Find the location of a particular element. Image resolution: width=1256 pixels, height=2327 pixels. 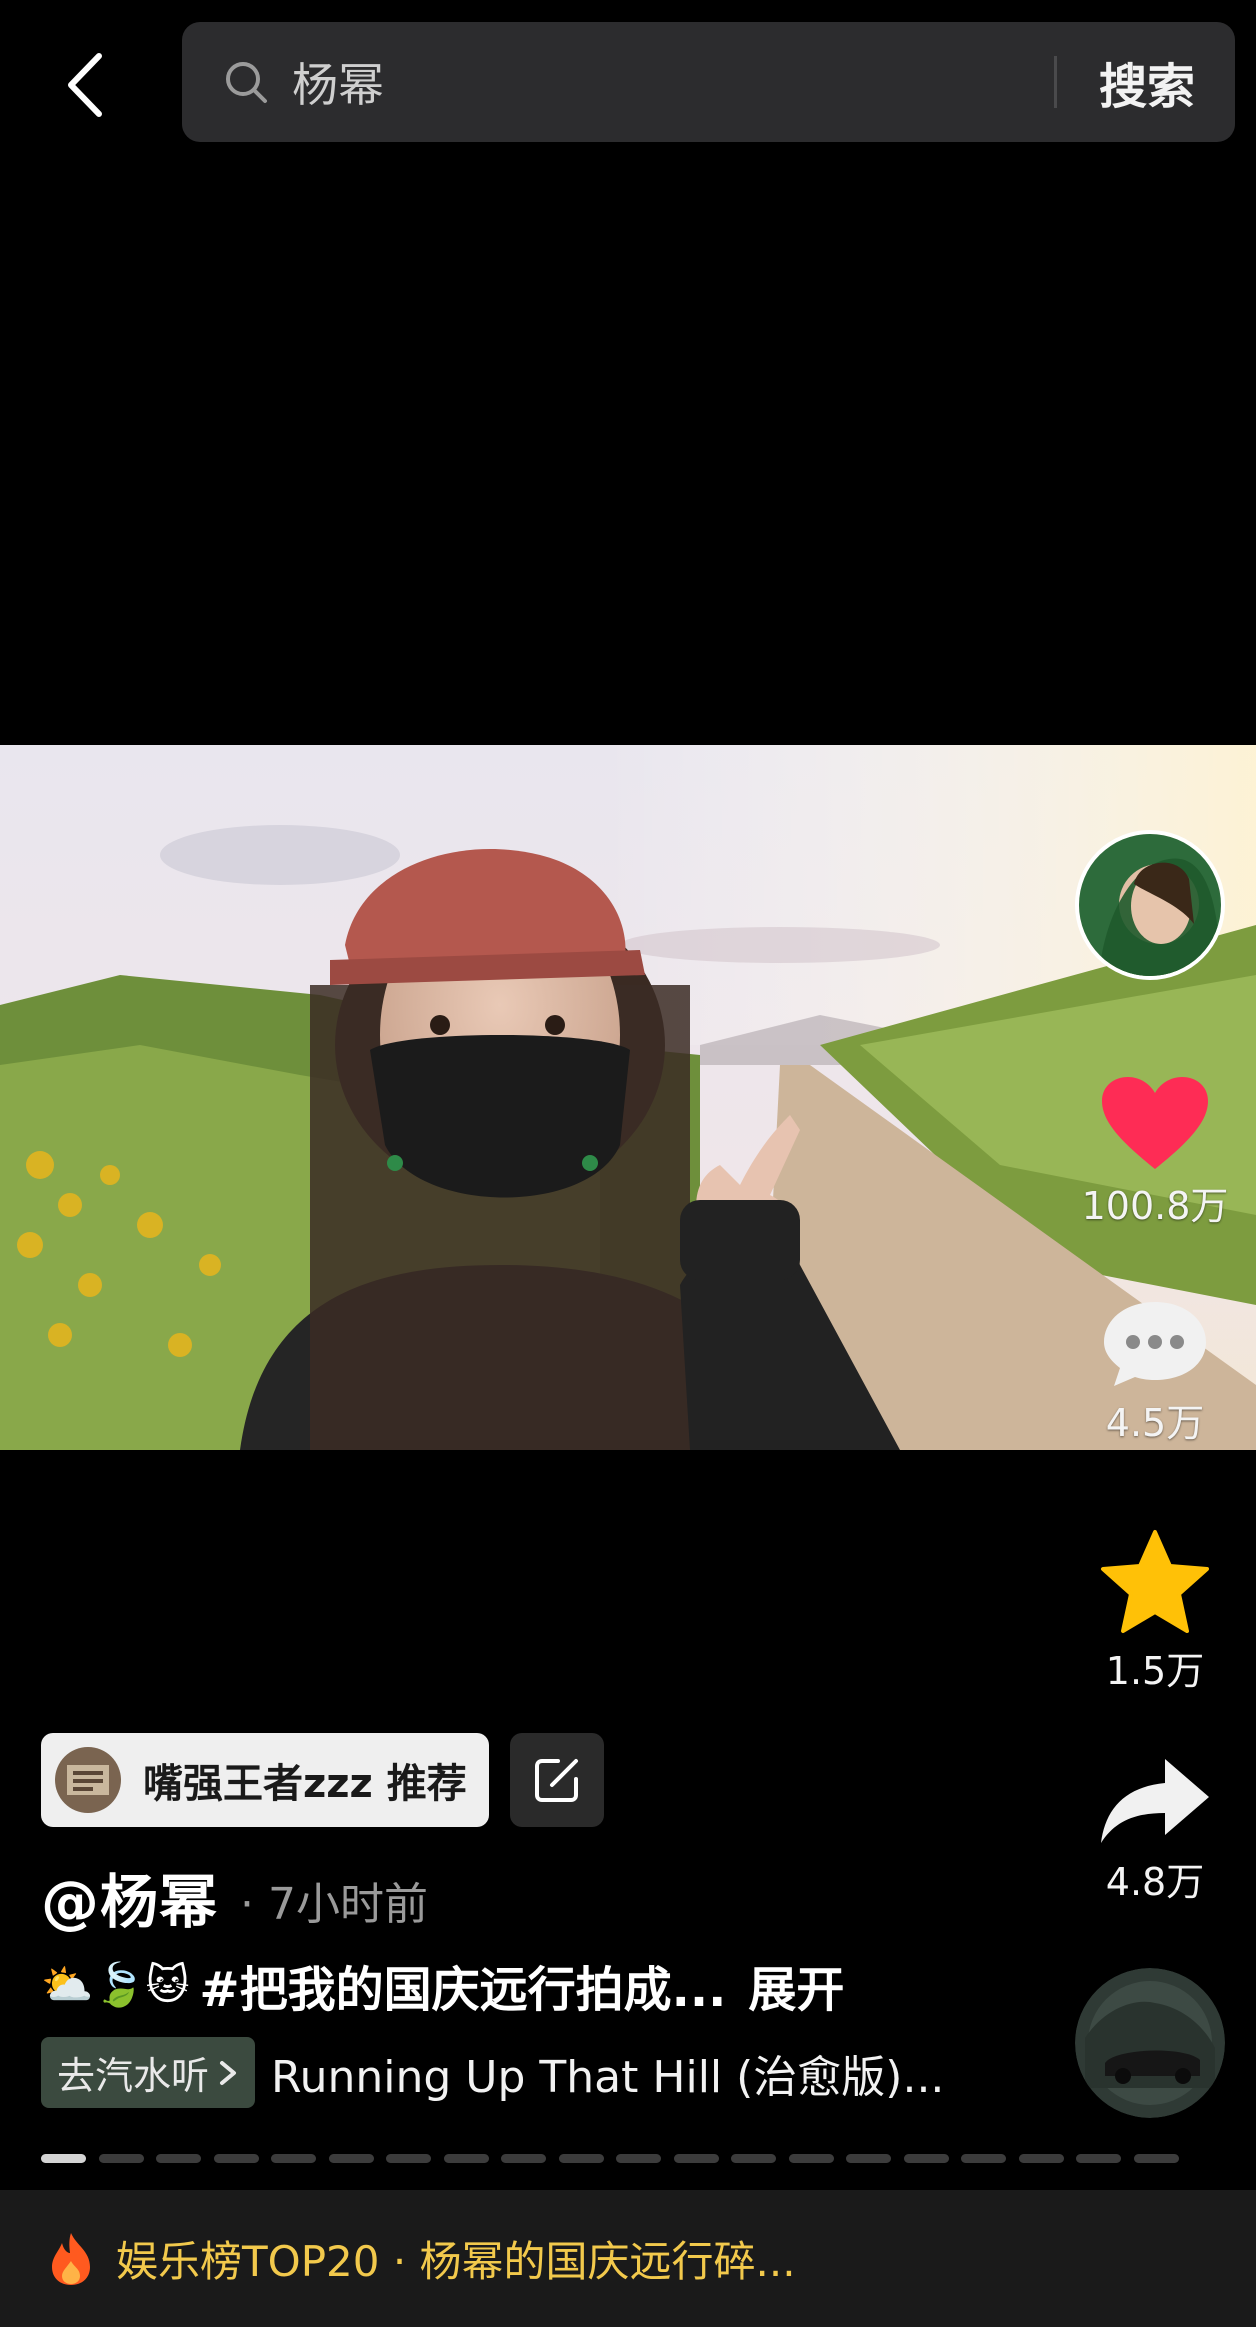

like-button: 100.8万 is located at coordinates (1155, 1152).